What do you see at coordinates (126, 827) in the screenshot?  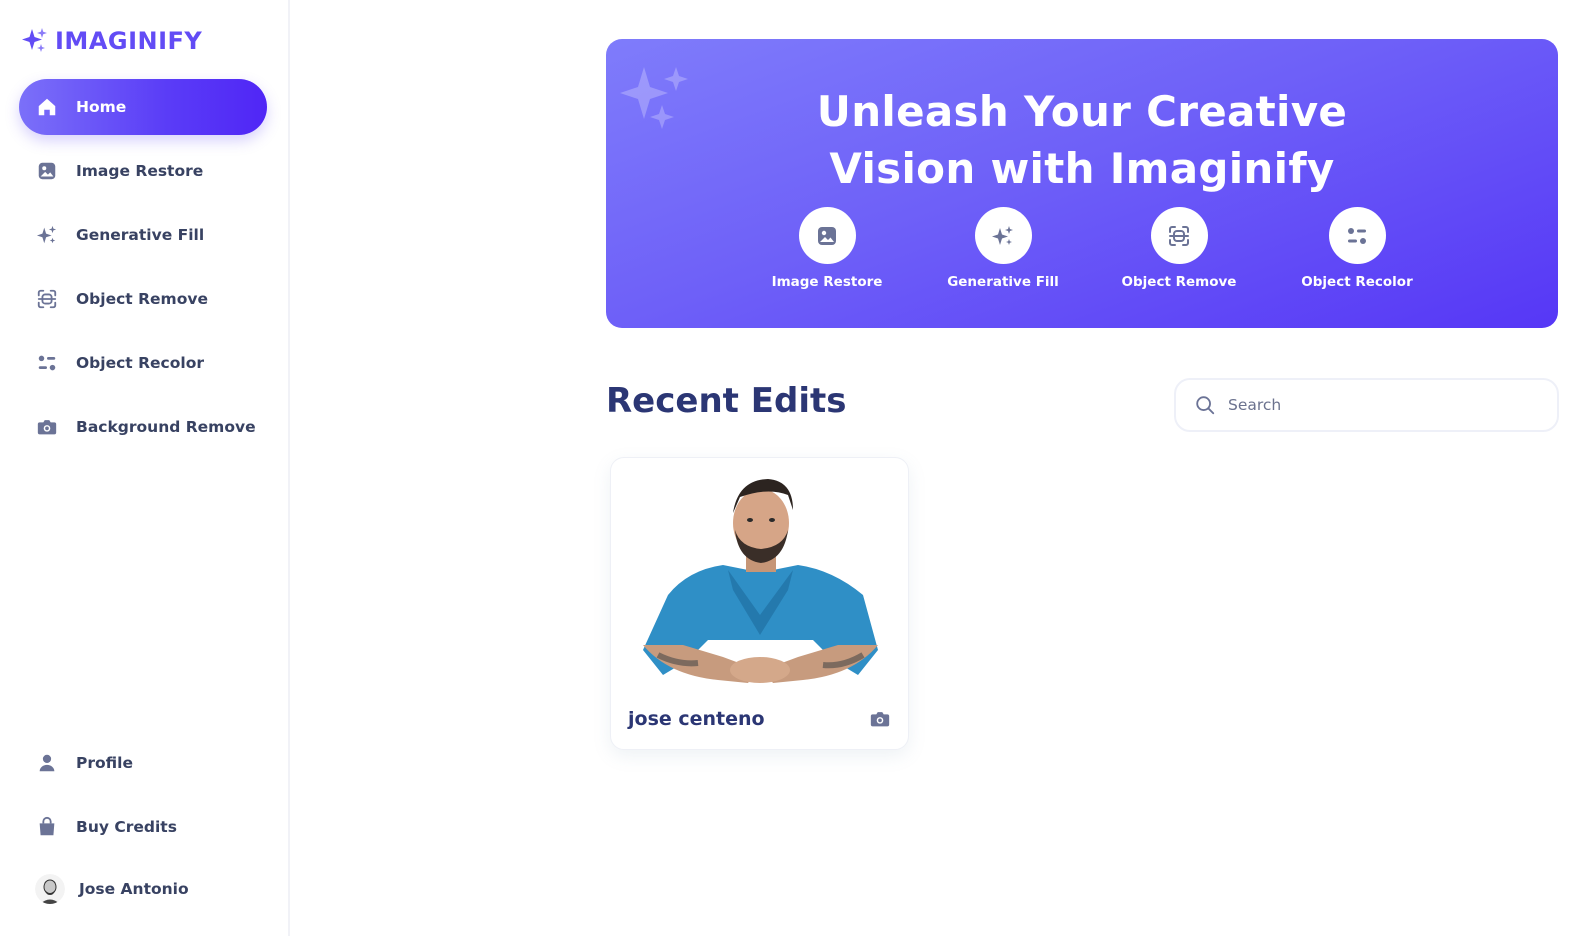 I see `sidebar-item-label: Buy Credits` at bounding box center [126, 827].